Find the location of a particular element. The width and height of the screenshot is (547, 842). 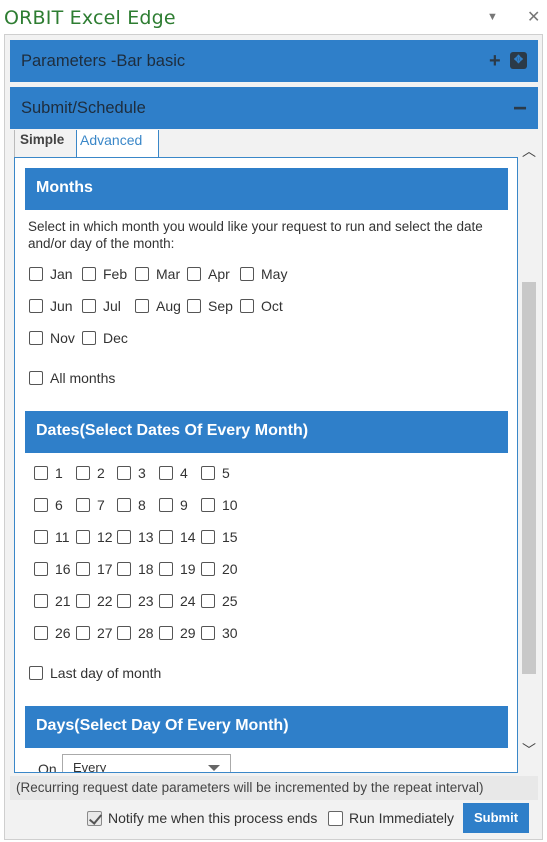

days-header: Days(Select Day Of Every Month) is located at coordinates (266, 727).